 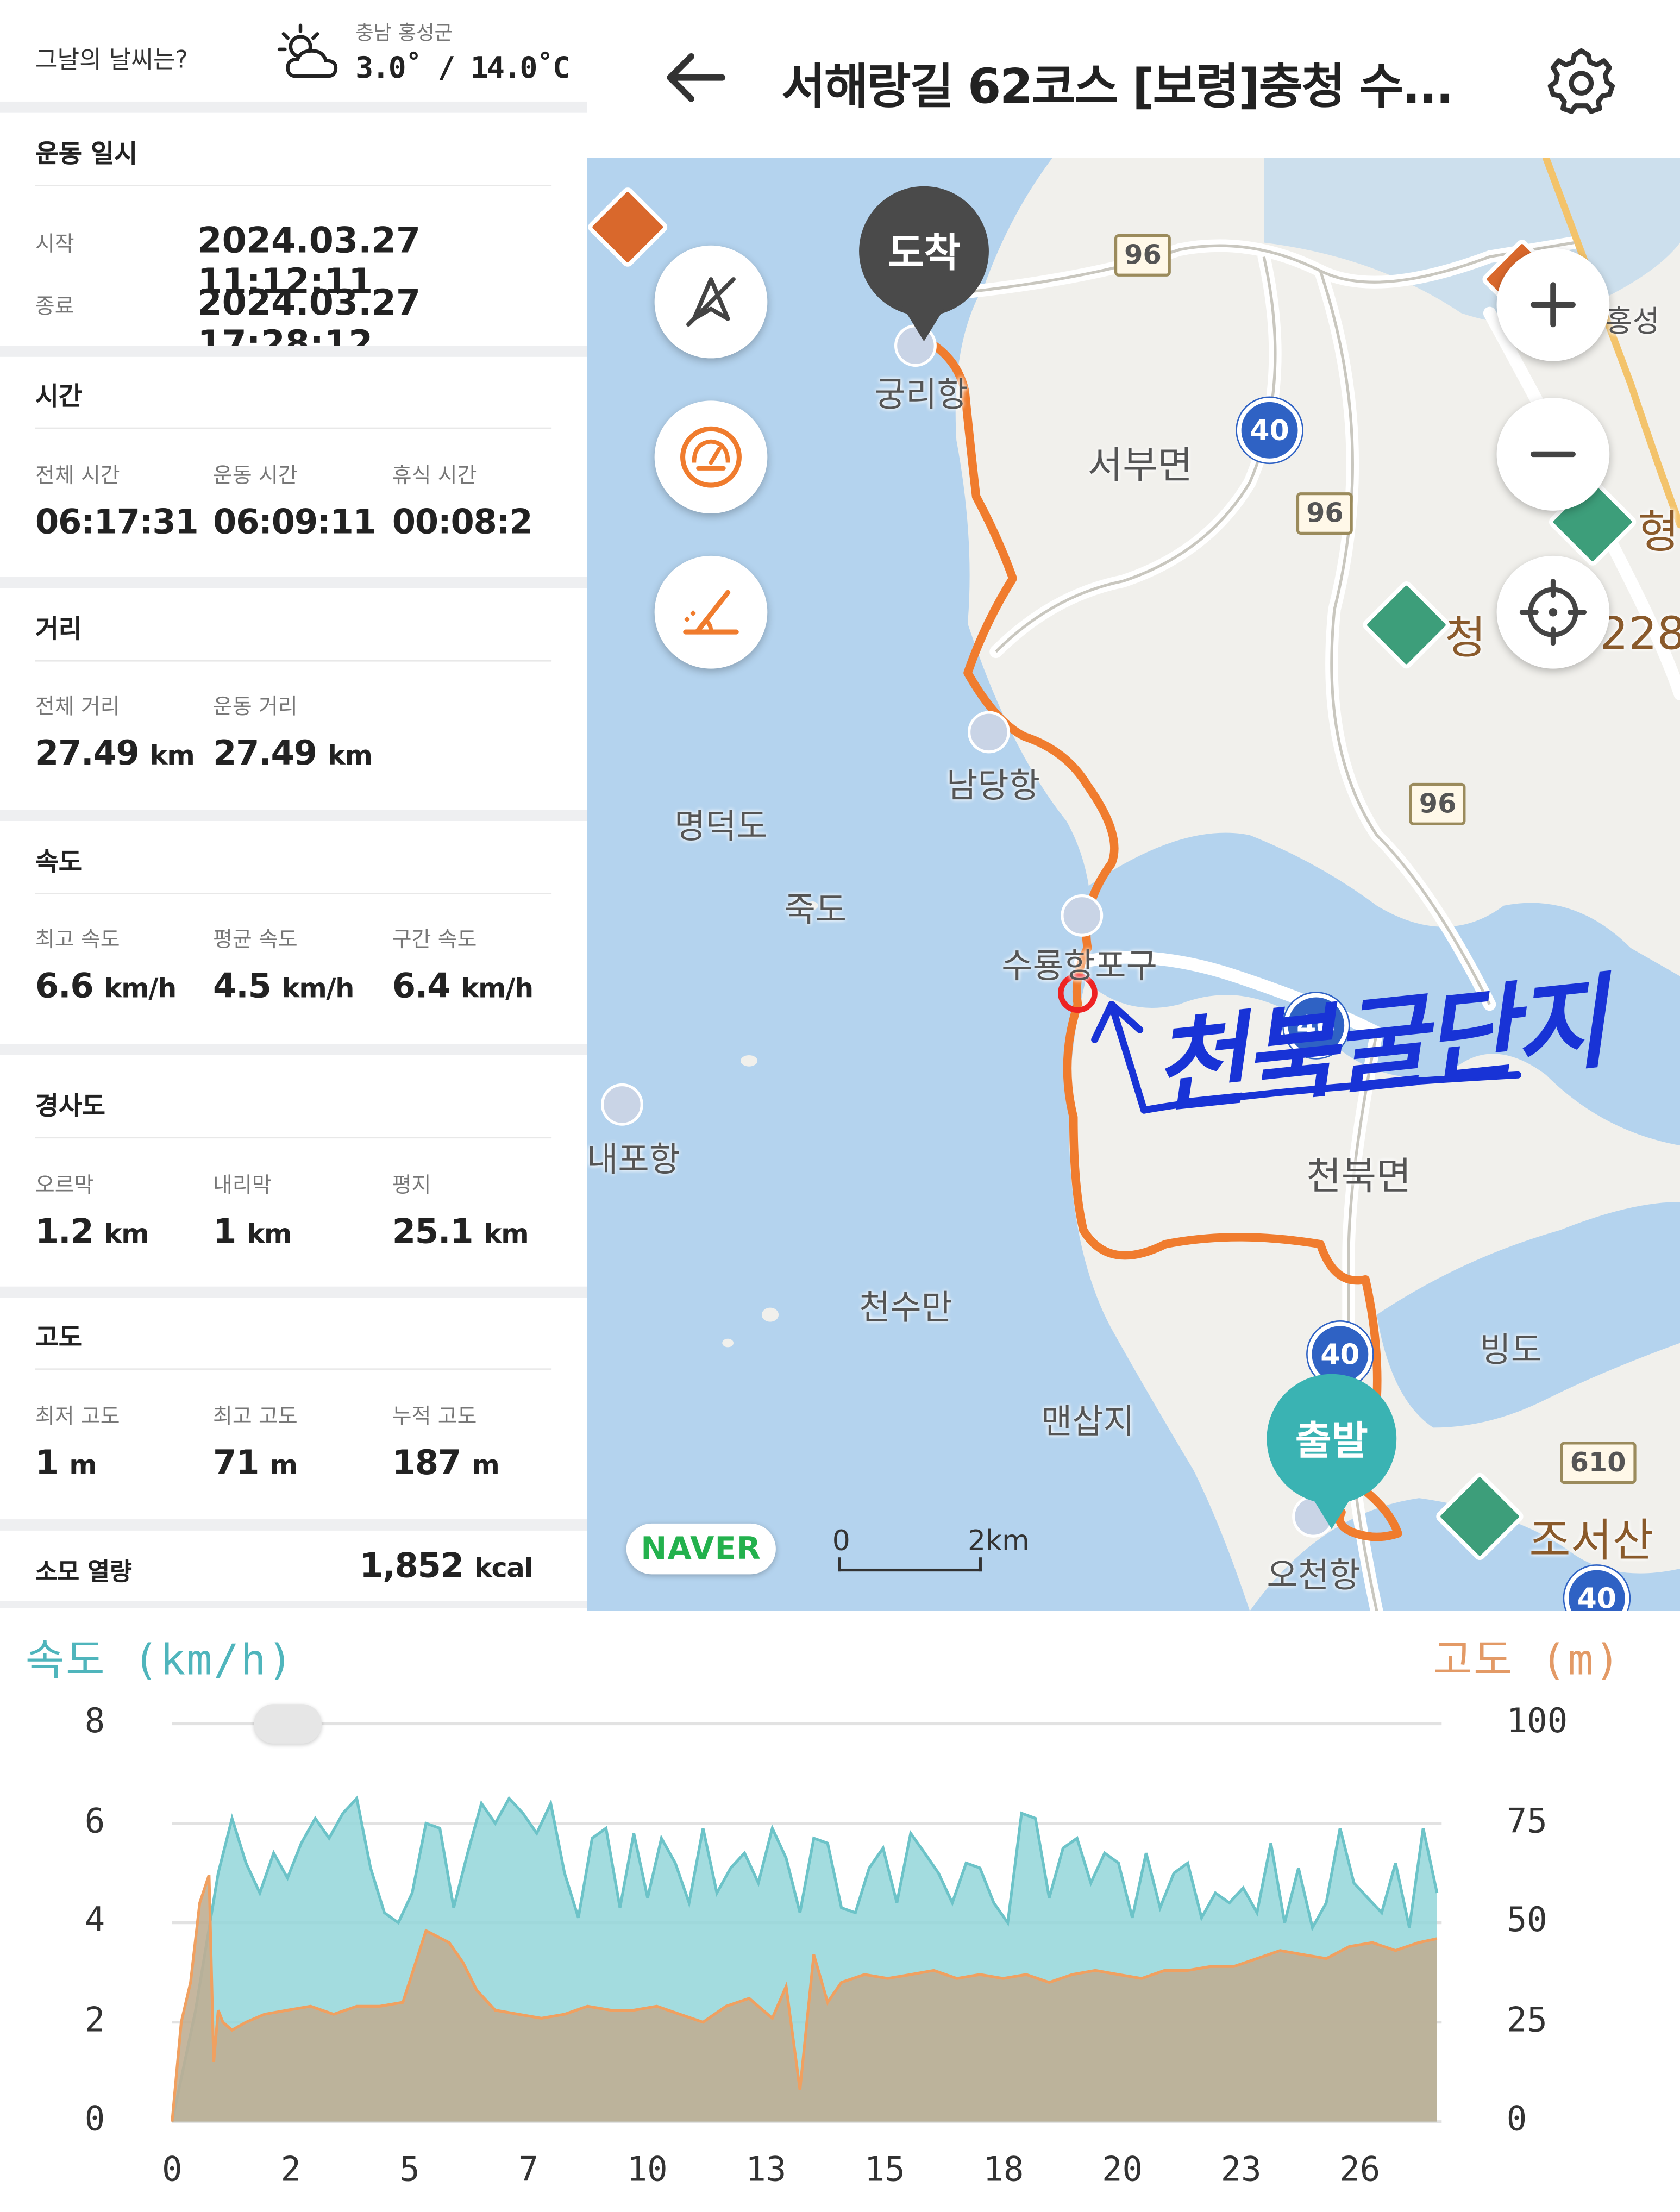 What do you see at coordinates (1079, 966) in the screenshot?
I see `map-label-suryong: 수룡항포구` at bounding box center [1079, 966].